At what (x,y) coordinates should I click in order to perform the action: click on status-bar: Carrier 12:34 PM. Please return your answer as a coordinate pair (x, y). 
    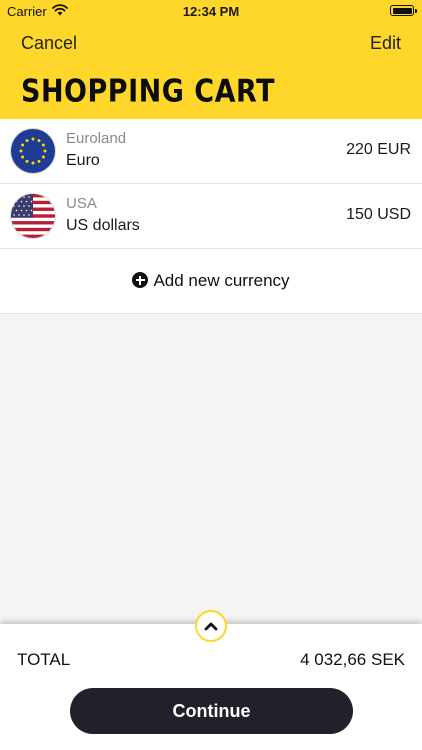
    Looking at the image, I should click on (211, 11).